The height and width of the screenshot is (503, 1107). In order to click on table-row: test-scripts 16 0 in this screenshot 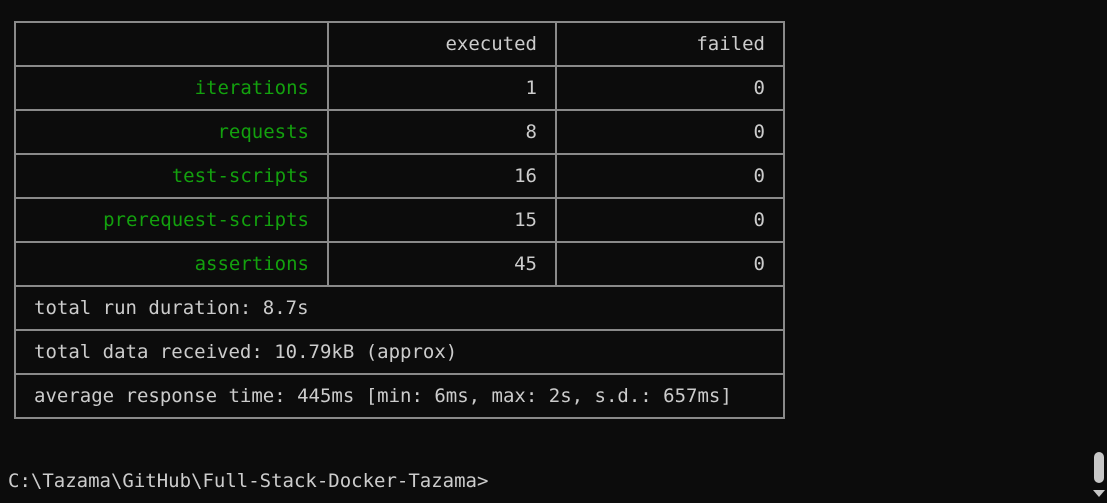, I will do `click(399, 176)`.